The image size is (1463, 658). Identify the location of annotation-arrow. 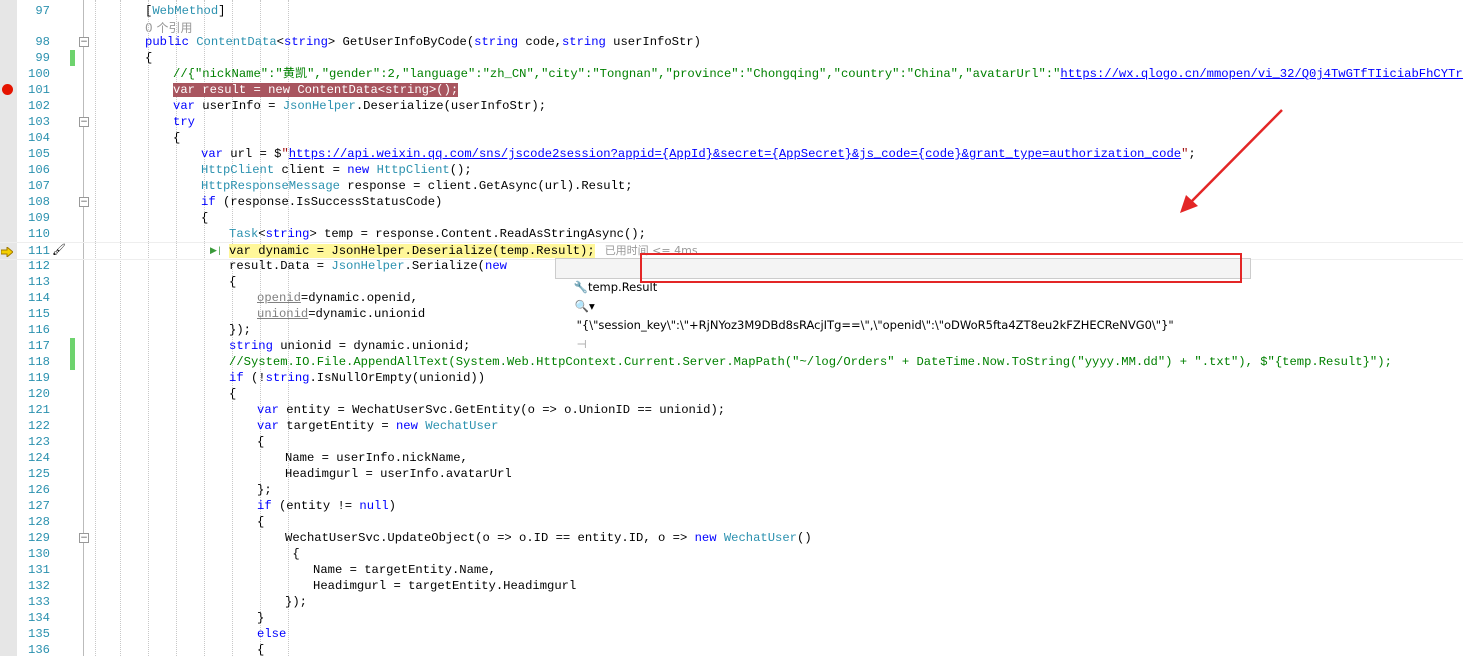
(1231, 161).